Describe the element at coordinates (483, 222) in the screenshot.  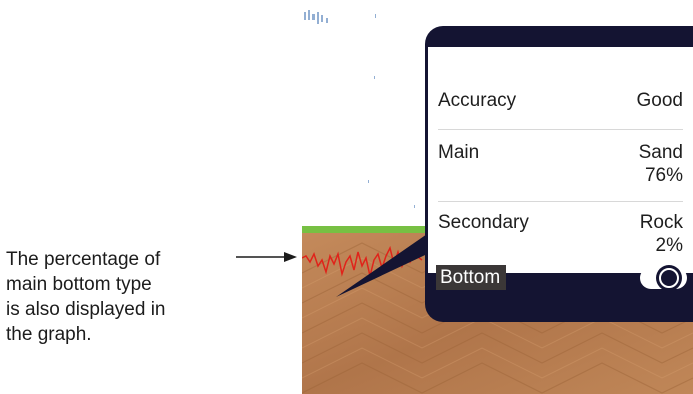
I see `secondary-label: Secondary` at that location.